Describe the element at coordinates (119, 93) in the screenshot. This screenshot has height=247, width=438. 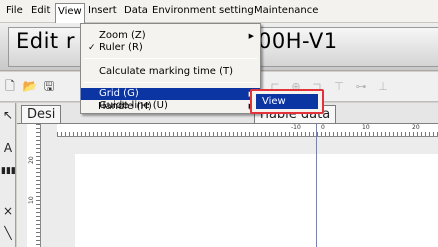
I see `menu-item-label: Grid (G)` at that location.